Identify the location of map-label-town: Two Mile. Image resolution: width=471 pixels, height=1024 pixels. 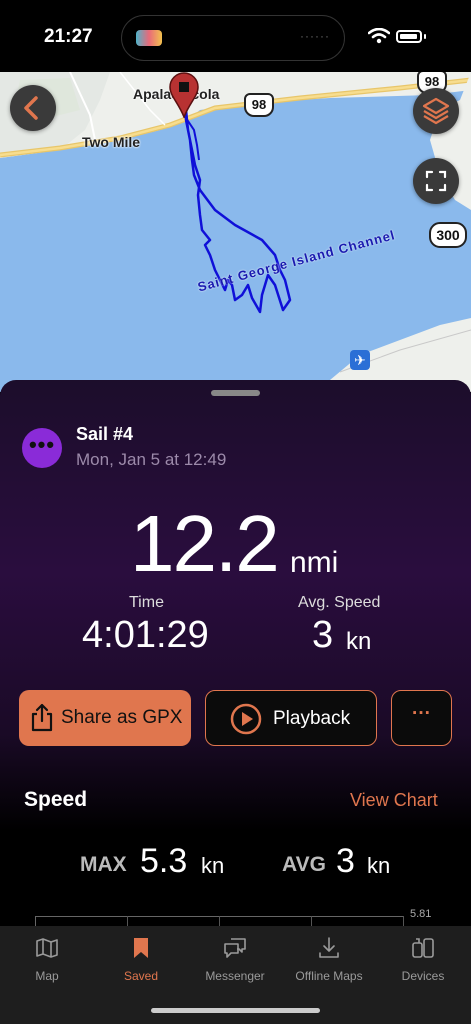
(111, 142).